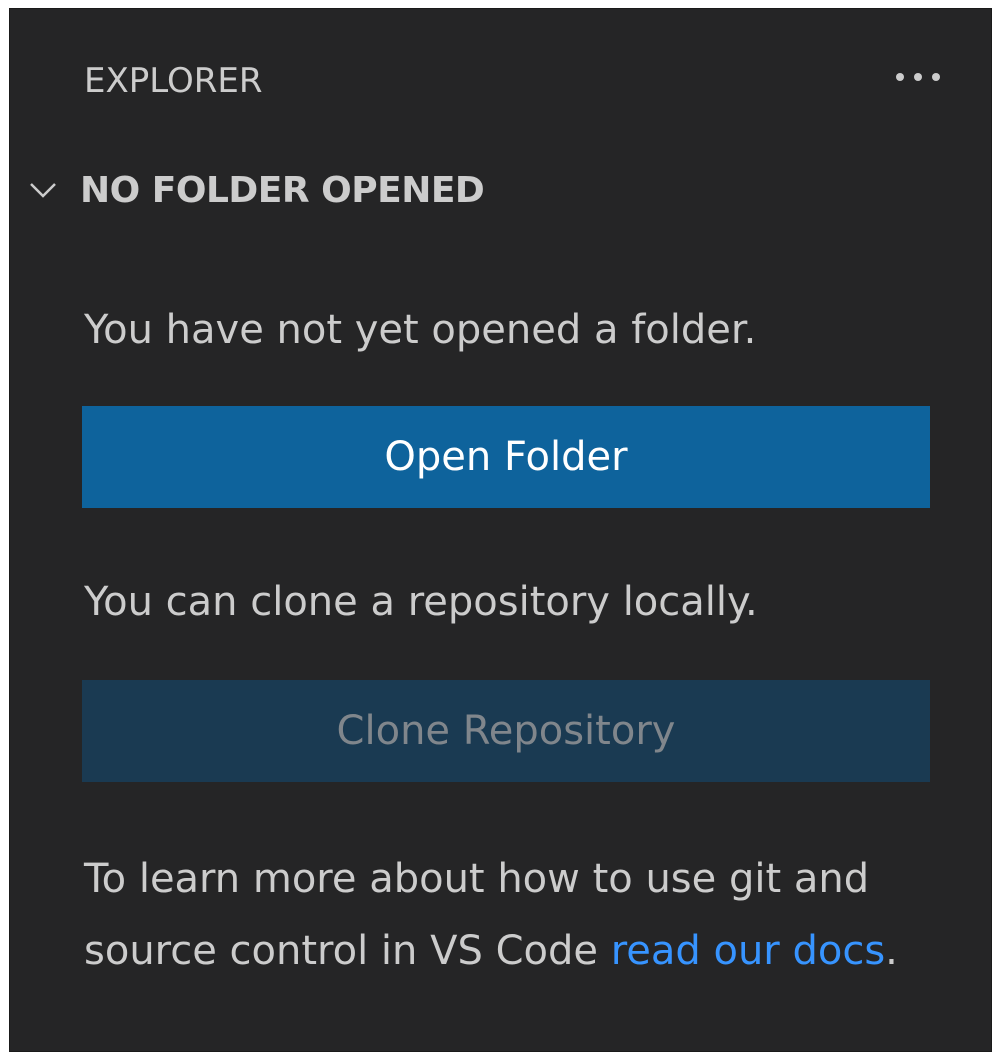  Describe the element at coordinates (173, 81) in the screenshot. I see `explorer-title: EXPLORER` at that location.